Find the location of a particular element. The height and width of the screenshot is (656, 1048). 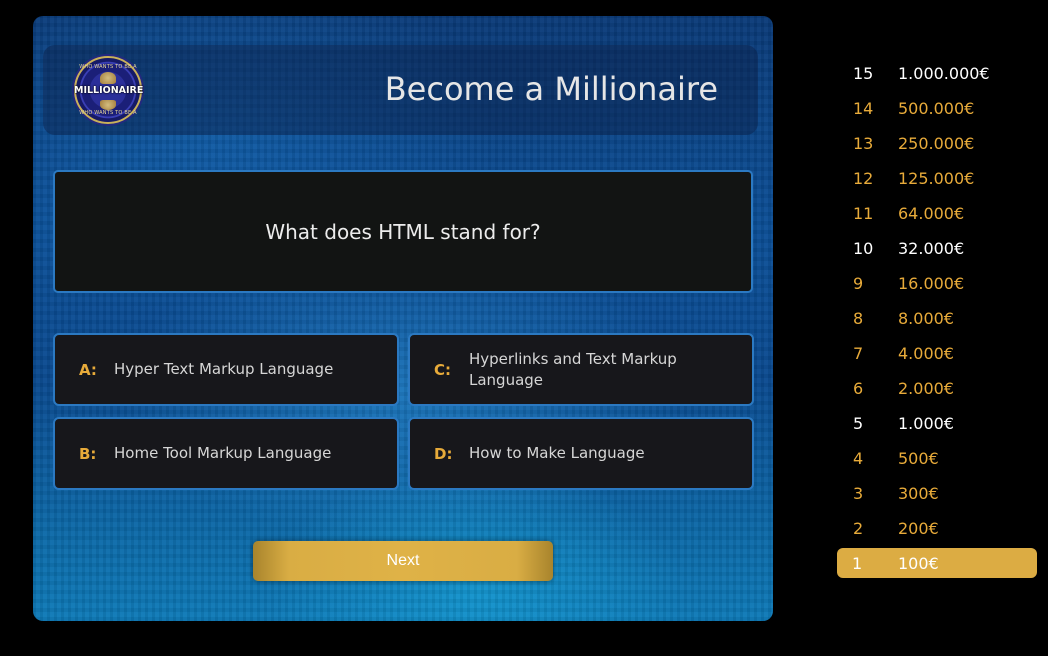

prize-rung-4: 4 500€ is located at coordinates (937, 458).